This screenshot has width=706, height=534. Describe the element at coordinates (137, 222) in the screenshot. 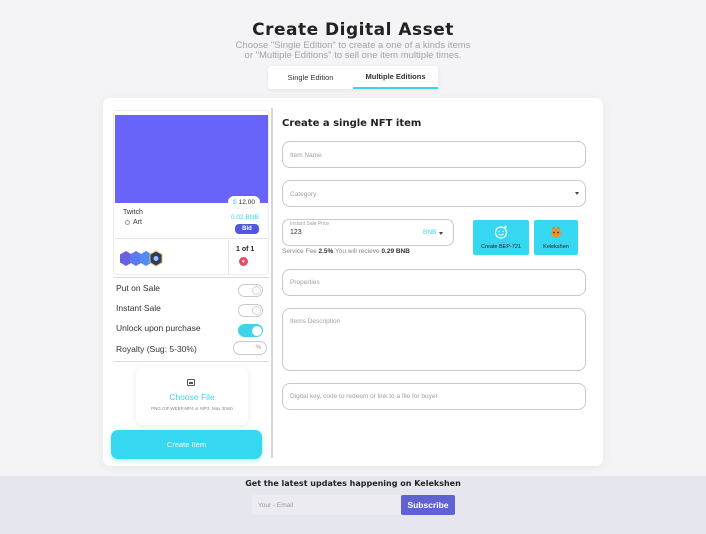

I see `preview-category-label: Art` at that location.